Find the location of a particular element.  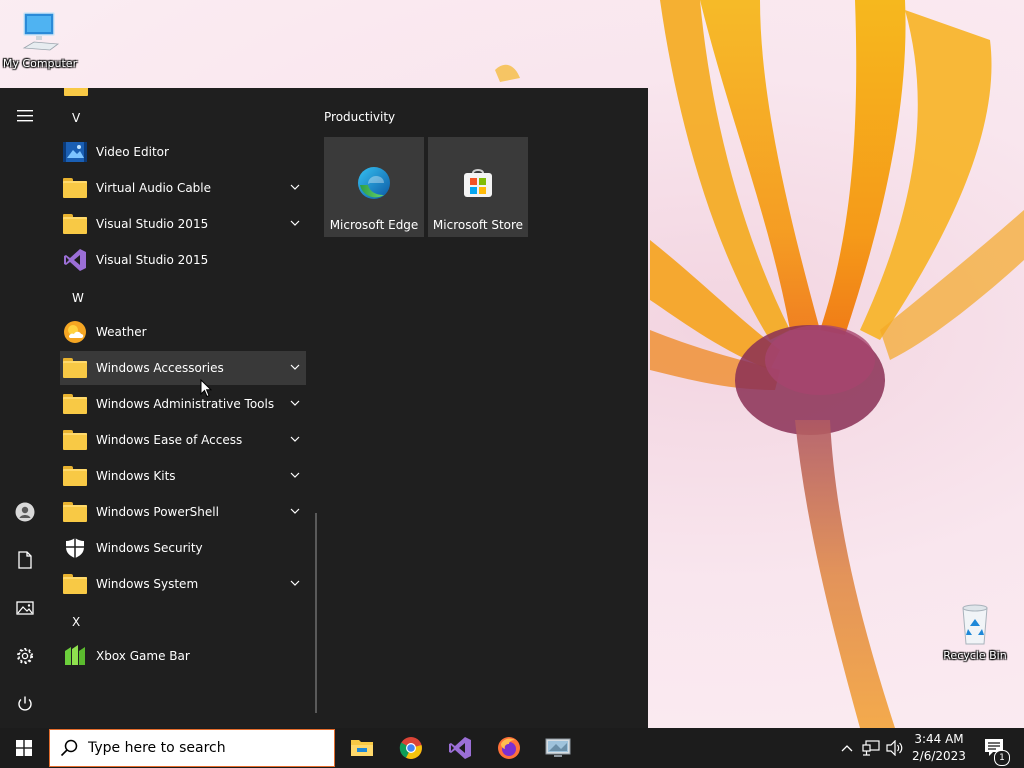

taskbar-visual-studio is located at coordinates (460, 748).